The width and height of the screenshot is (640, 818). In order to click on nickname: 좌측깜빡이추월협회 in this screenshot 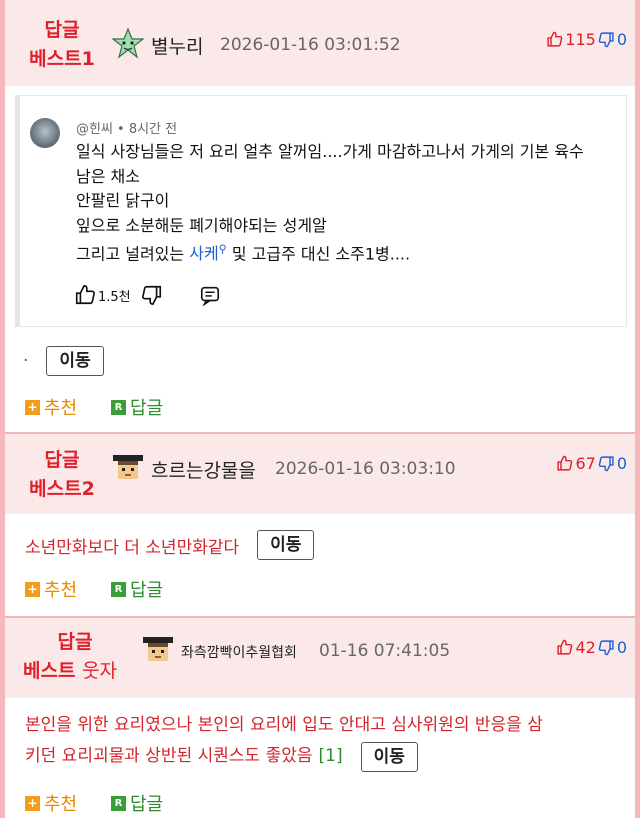, I will do `click(239, 652)`.